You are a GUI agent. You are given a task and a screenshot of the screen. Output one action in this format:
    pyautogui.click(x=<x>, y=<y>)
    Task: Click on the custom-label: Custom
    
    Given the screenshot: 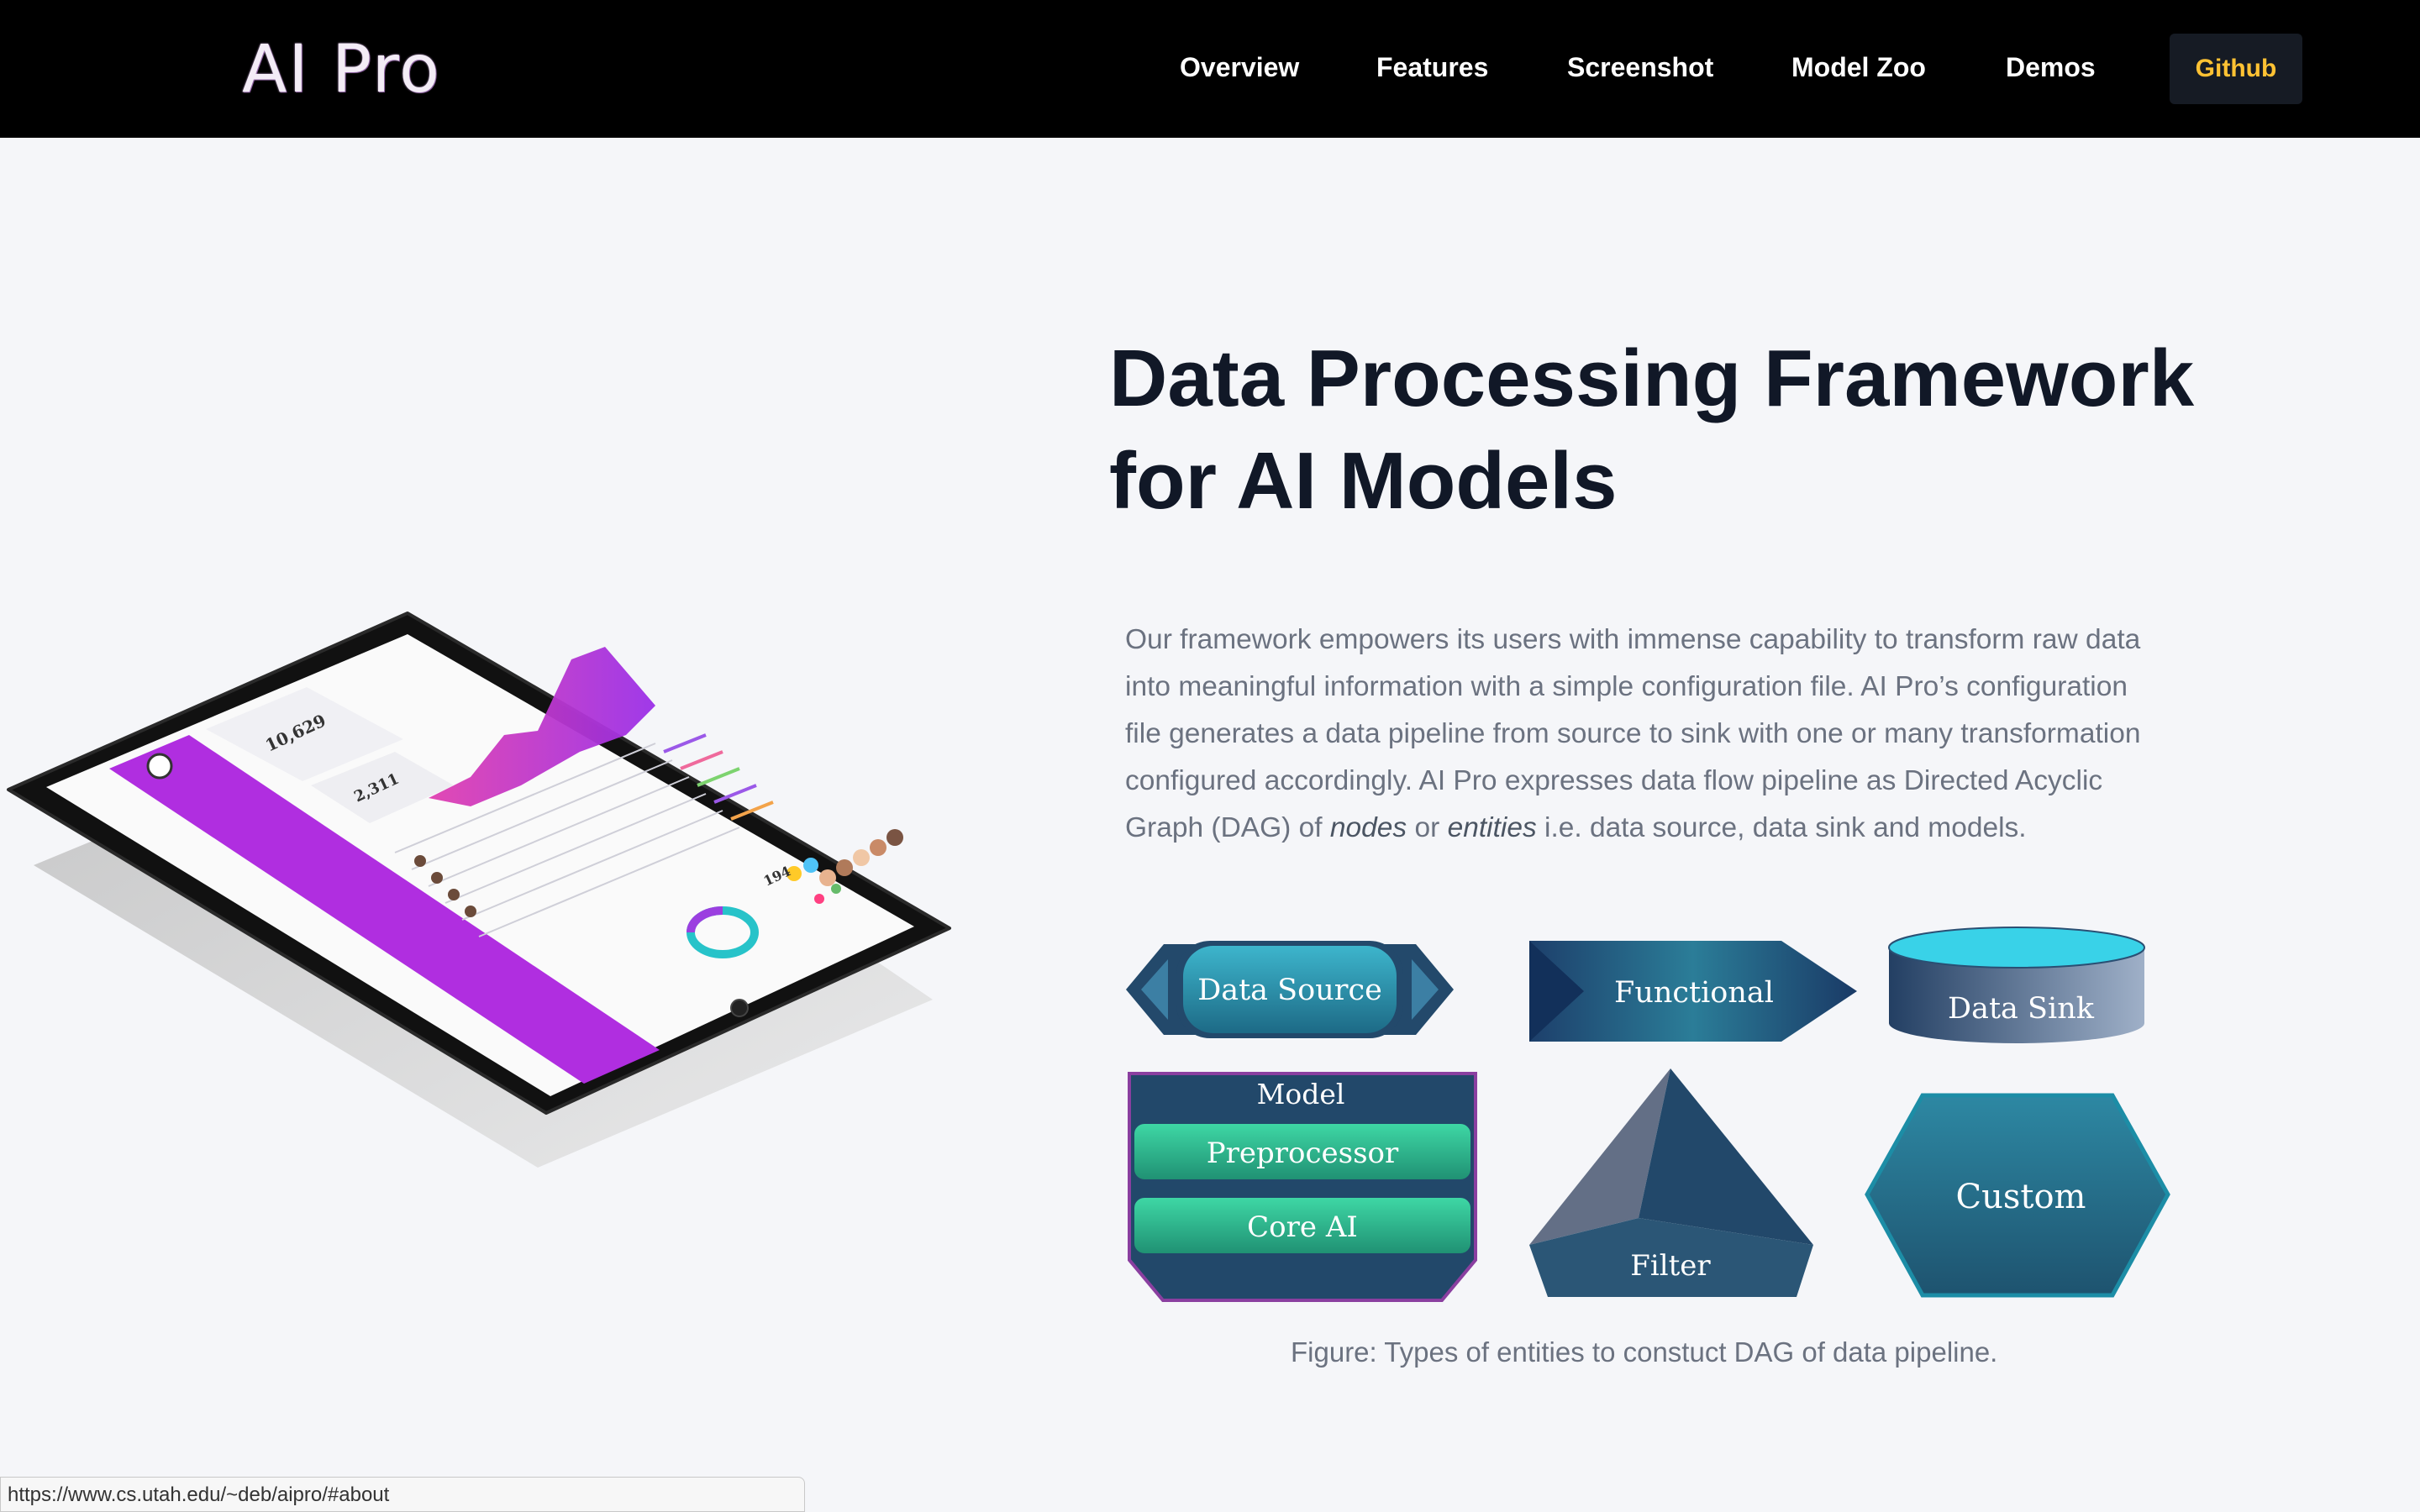 What is the action you would take?
    pyautogui.click(x=2021, y=1197)
    